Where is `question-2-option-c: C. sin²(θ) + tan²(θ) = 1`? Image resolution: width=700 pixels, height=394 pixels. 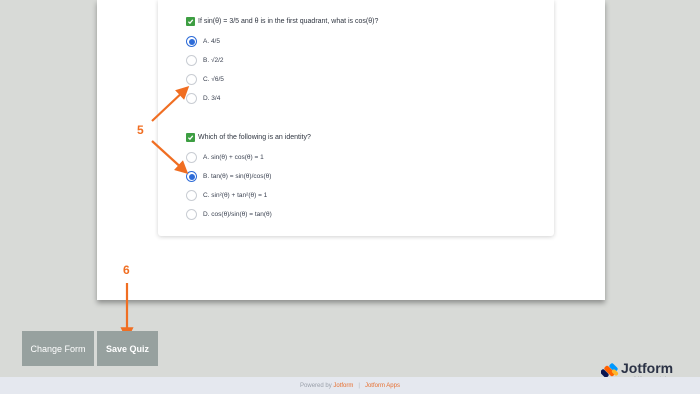
question-2-option-c: C. sin²(θ) + tan²(θ) = 1 is located at coordinates (226, 195).